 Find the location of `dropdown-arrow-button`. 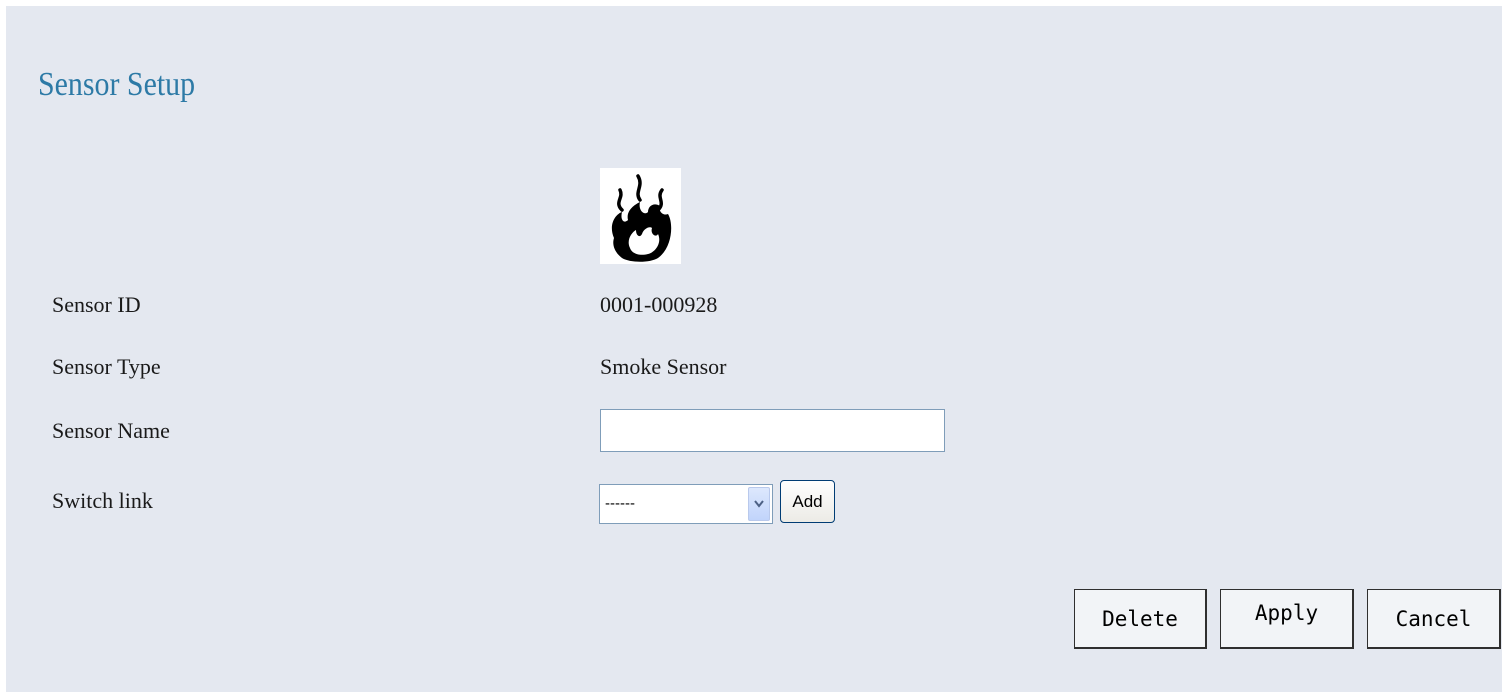

dropdown-arrow-button is located at coordinates (759, 504).